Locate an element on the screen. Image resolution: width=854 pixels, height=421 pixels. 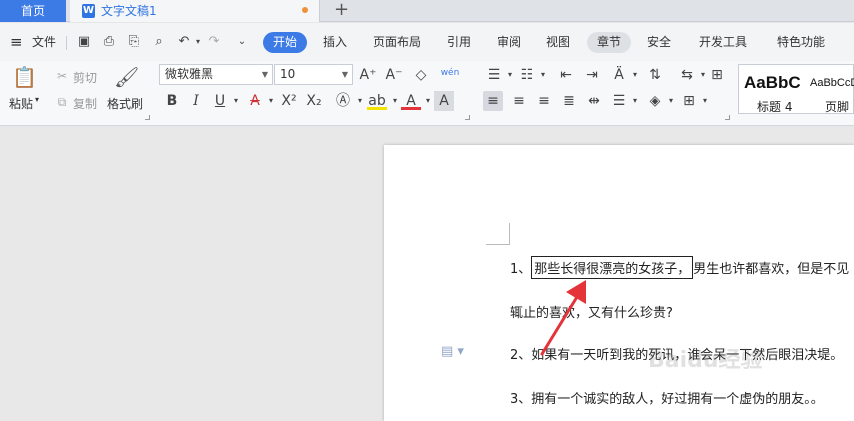
subscript-icon: X₂ is located at coordinates (314, 101).